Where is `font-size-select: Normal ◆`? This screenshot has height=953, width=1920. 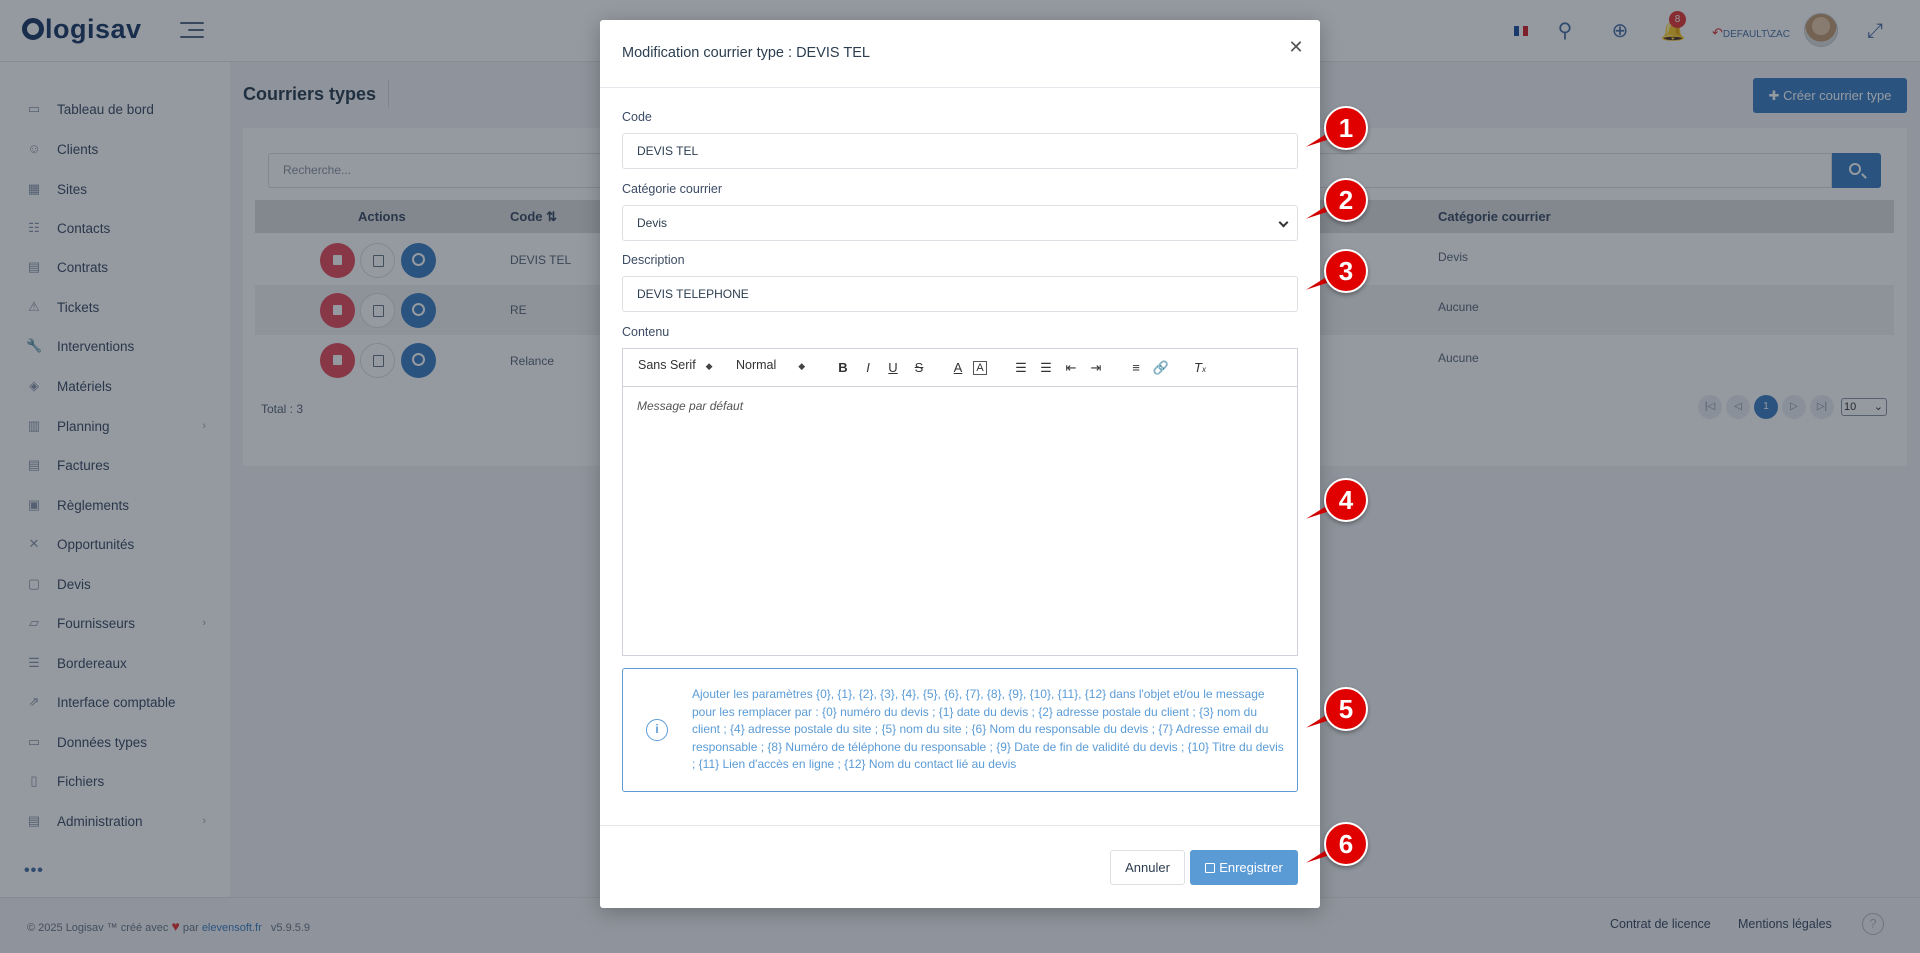
font-size-select: Normal ◆ is located at coordinates (770, 365).